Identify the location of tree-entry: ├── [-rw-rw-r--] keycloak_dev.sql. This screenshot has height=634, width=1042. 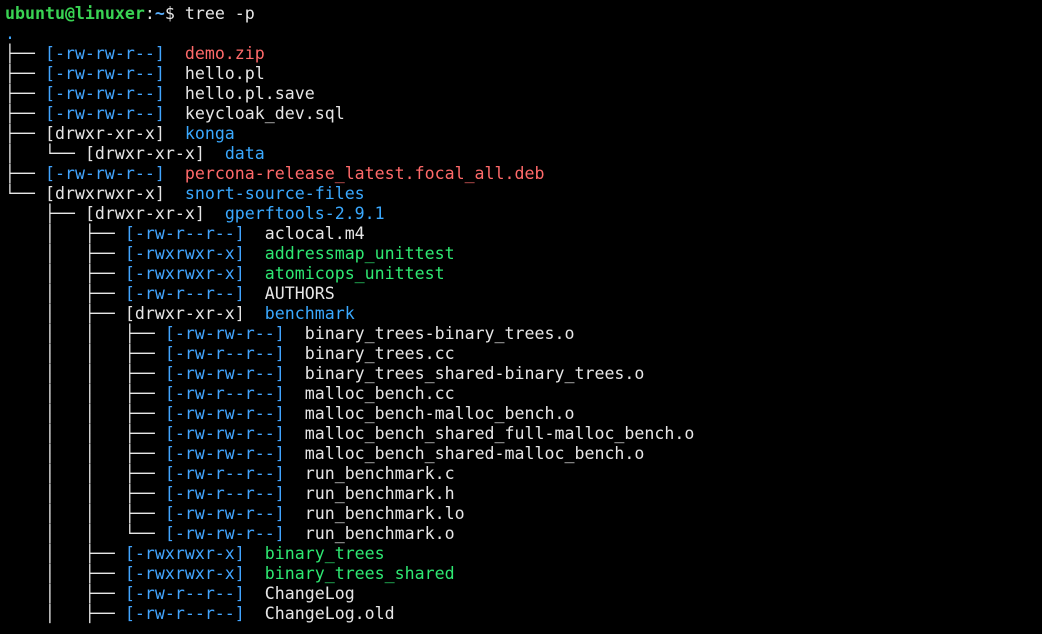
(523, 114).